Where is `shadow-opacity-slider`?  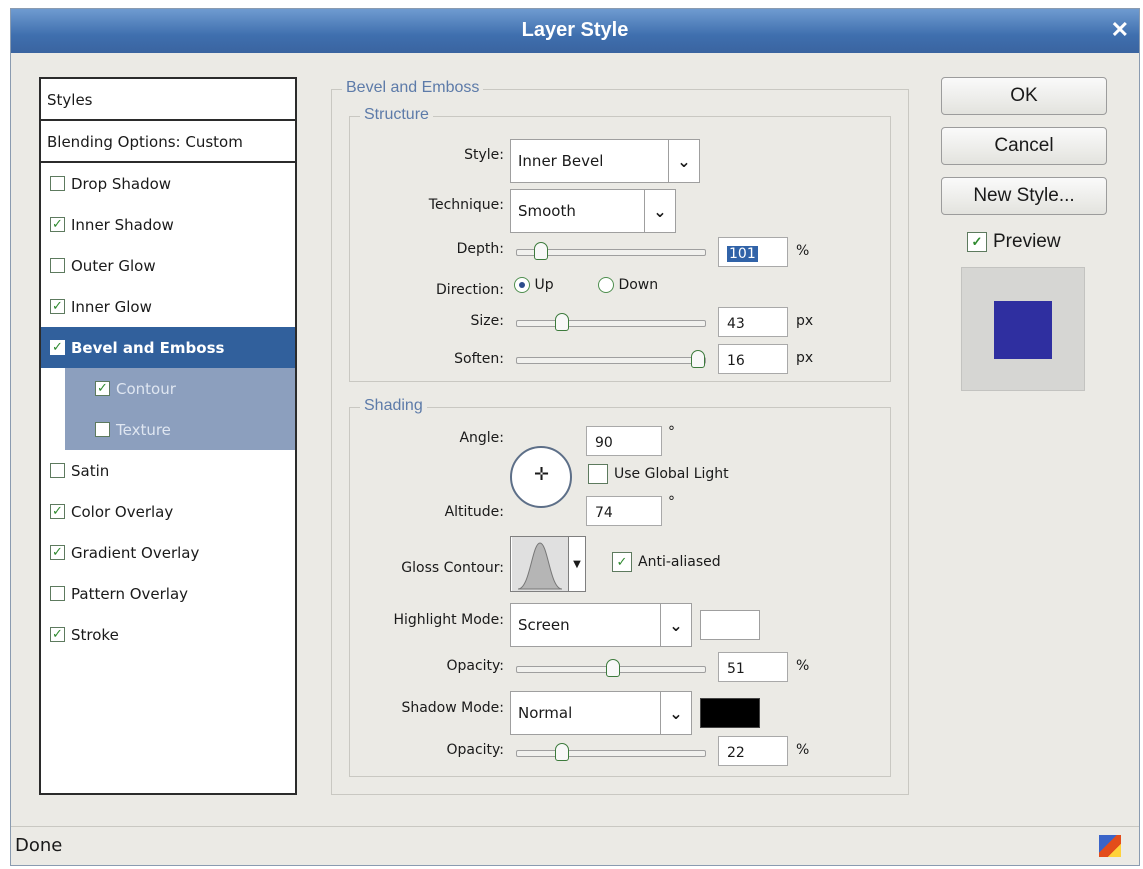 shadow-opacity-slider is located at coordinates (611, 752).